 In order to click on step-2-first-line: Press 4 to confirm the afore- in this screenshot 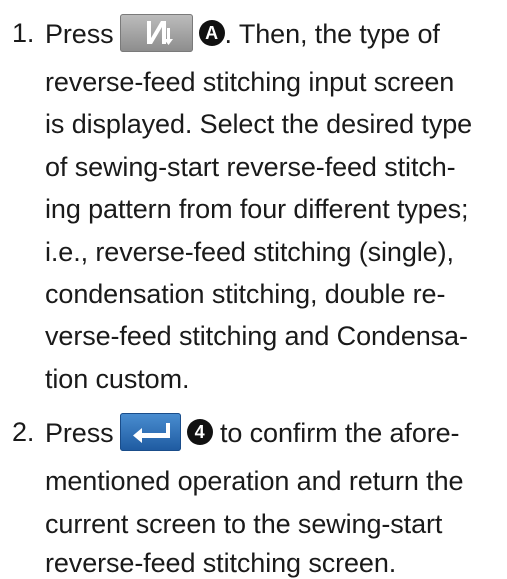, I will do `click(252, 433)`.